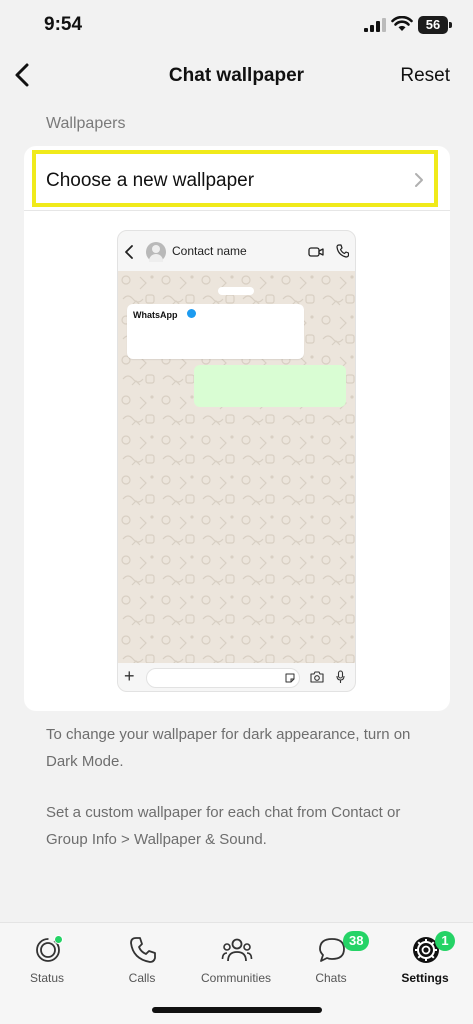 Image resolution: width=473 pixels, height=1024 pixels. Describe the element at coordinates (237, 1010) in the screenshot. I see `home-indicator` at that location.